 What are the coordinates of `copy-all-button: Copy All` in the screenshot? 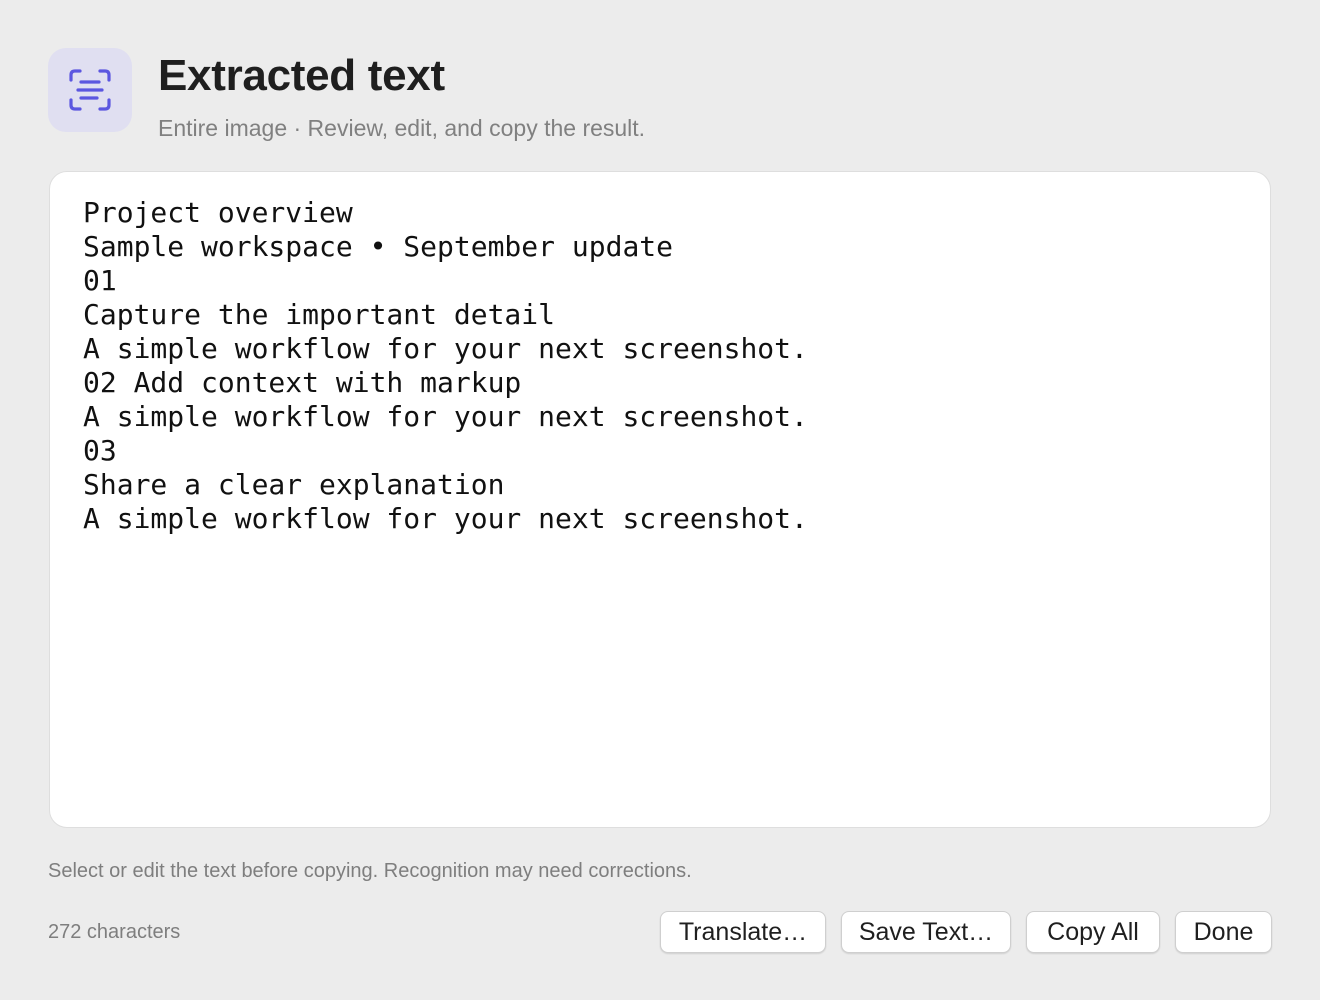 It's located at (1093, 932).